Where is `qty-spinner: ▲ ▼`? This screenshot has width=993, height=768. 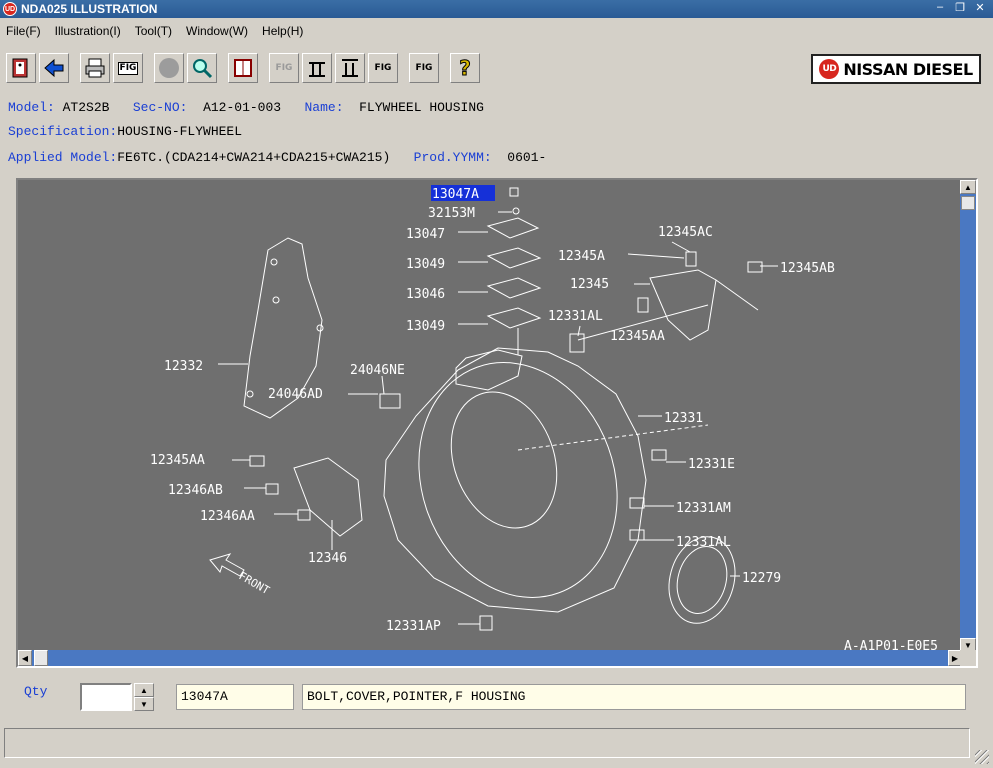
qty-spinner: ▲ ▼ is located at coordinates (144, 697).